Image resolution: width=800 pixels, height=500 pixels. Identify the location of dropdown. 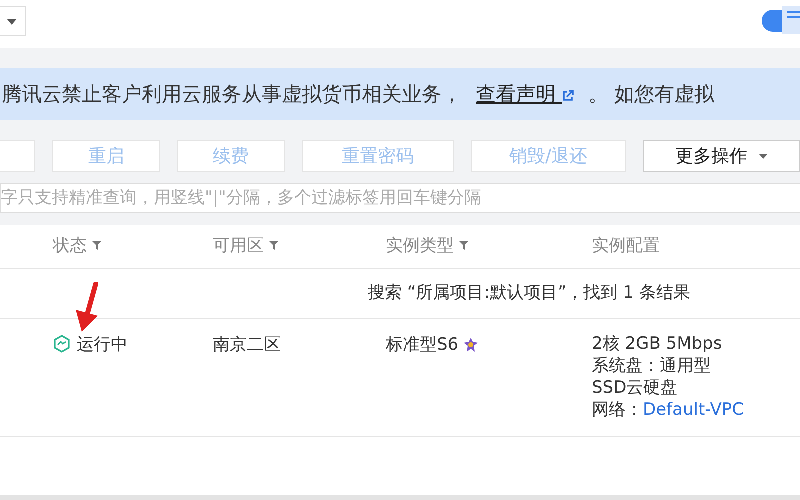
(13, 21).